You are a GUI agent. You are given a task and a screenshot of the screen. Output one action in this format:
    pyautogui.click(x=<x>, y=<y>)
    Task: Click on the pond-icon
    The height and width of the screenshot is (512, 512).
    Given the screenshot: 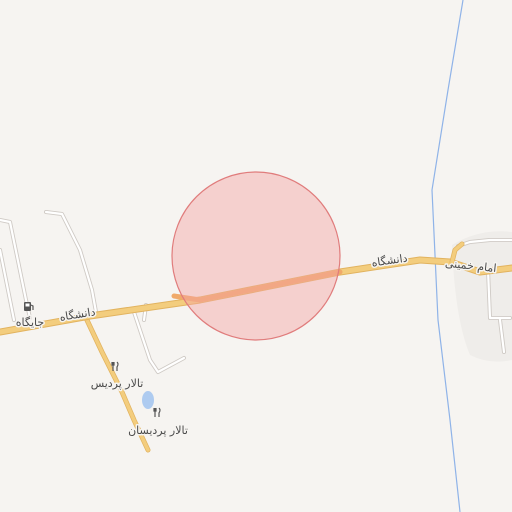 What is the action you would take?
    pyautogui.click(x=148, y=400)
    